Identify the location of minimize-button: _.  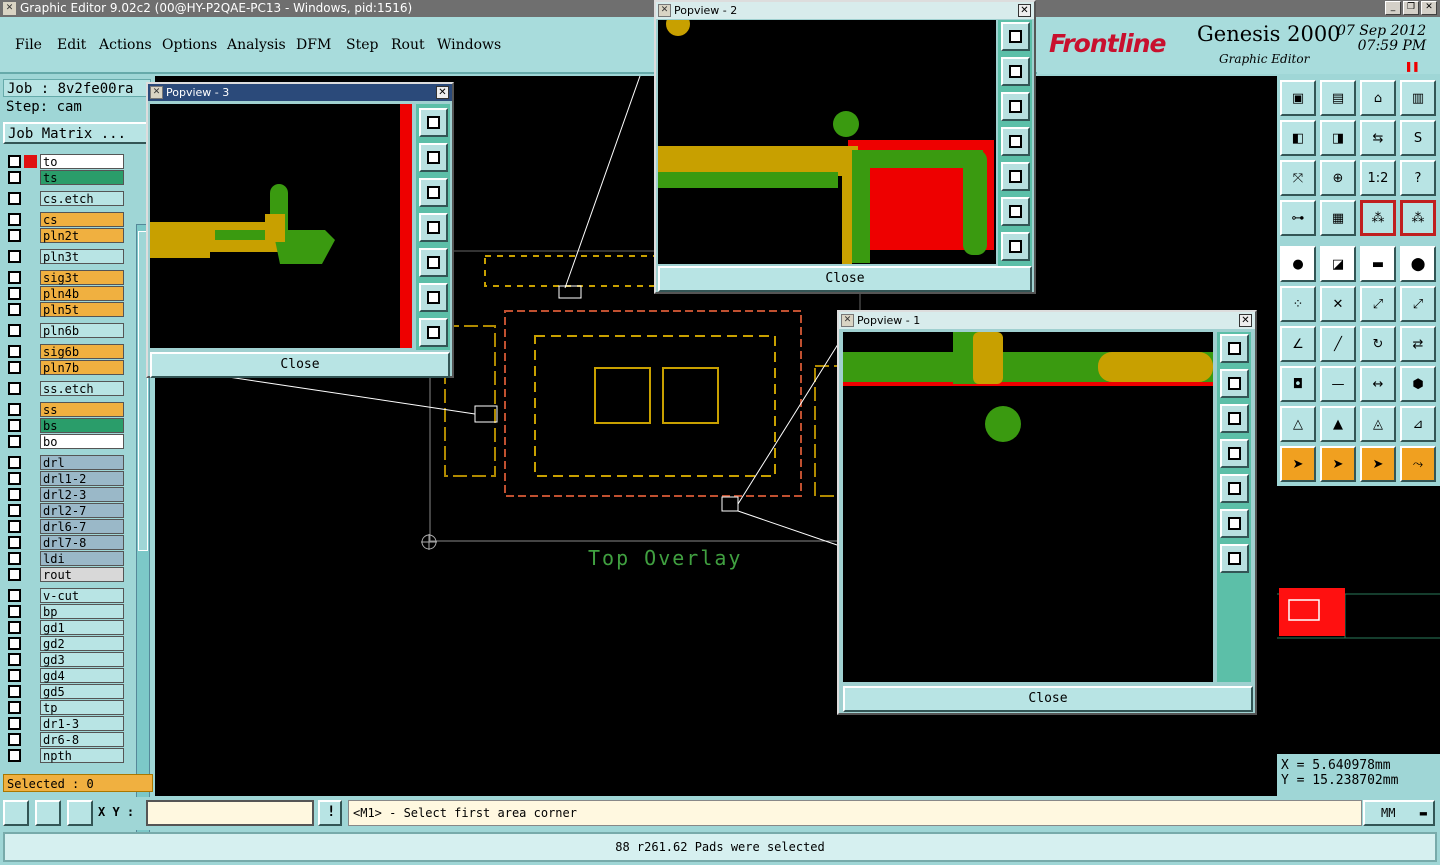
(1393, 8).